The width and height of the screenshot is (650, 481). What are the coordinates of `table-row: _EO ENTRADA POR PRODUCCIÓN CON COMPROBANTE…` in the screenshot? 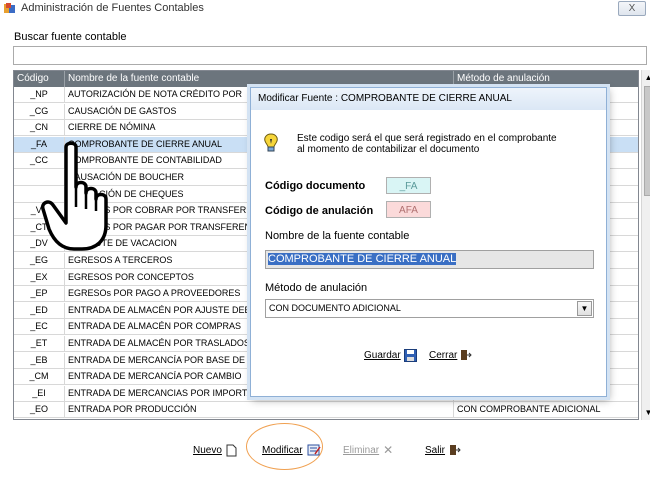 It's located at (326, 410).